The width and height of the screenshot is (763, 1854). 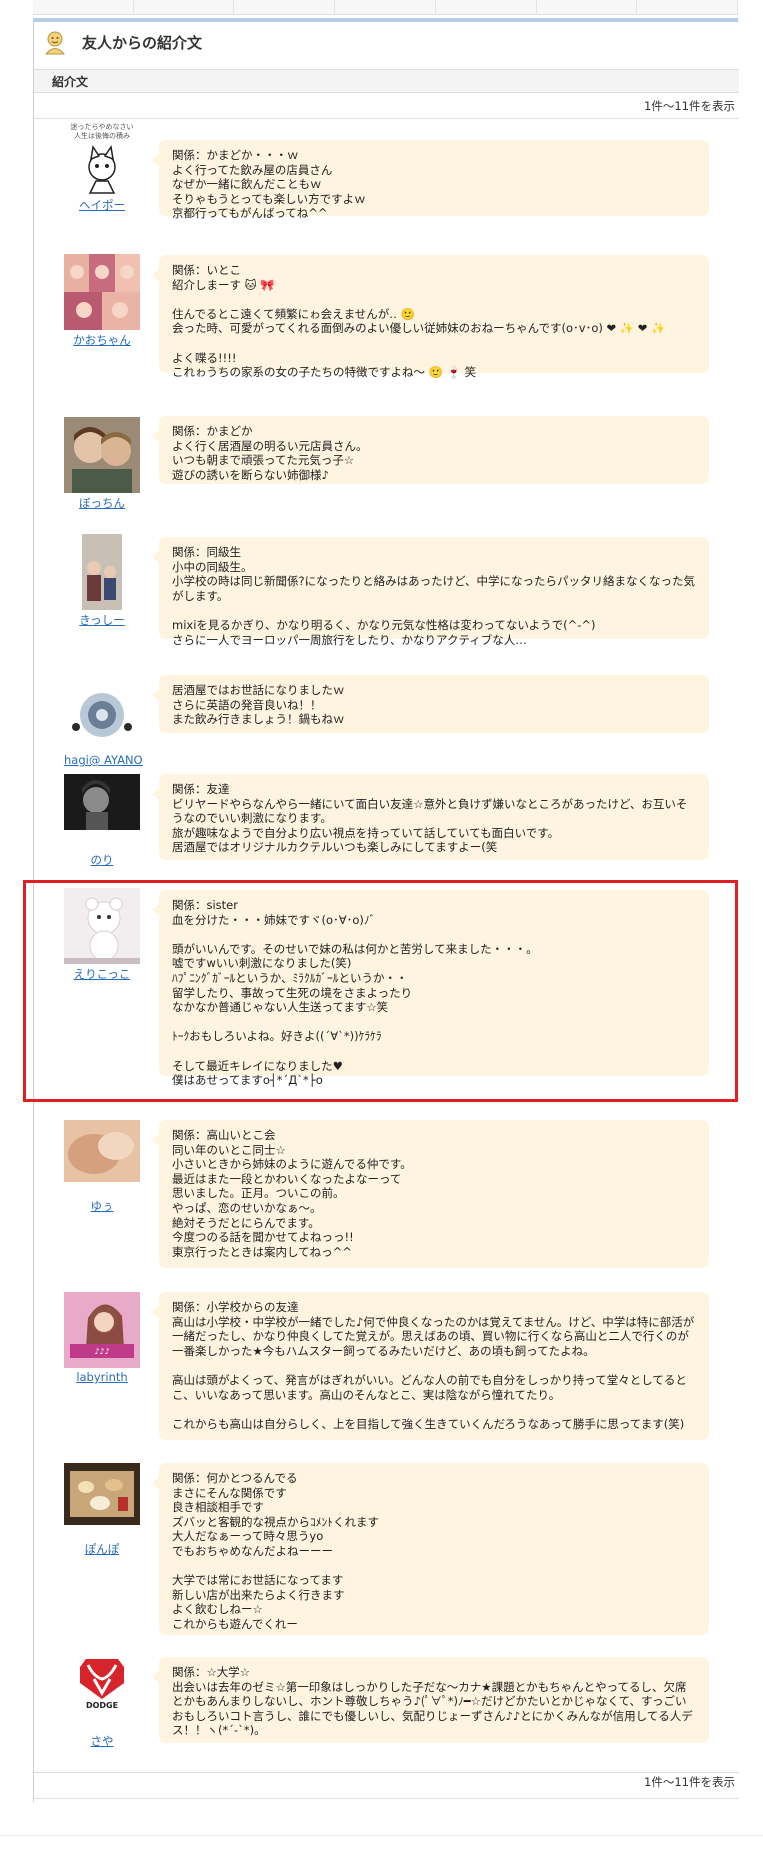 What do you see at coordinates (102, 860) in the screenshot?
I see `friend-name-link: のり` at bounding box center [102, 860].